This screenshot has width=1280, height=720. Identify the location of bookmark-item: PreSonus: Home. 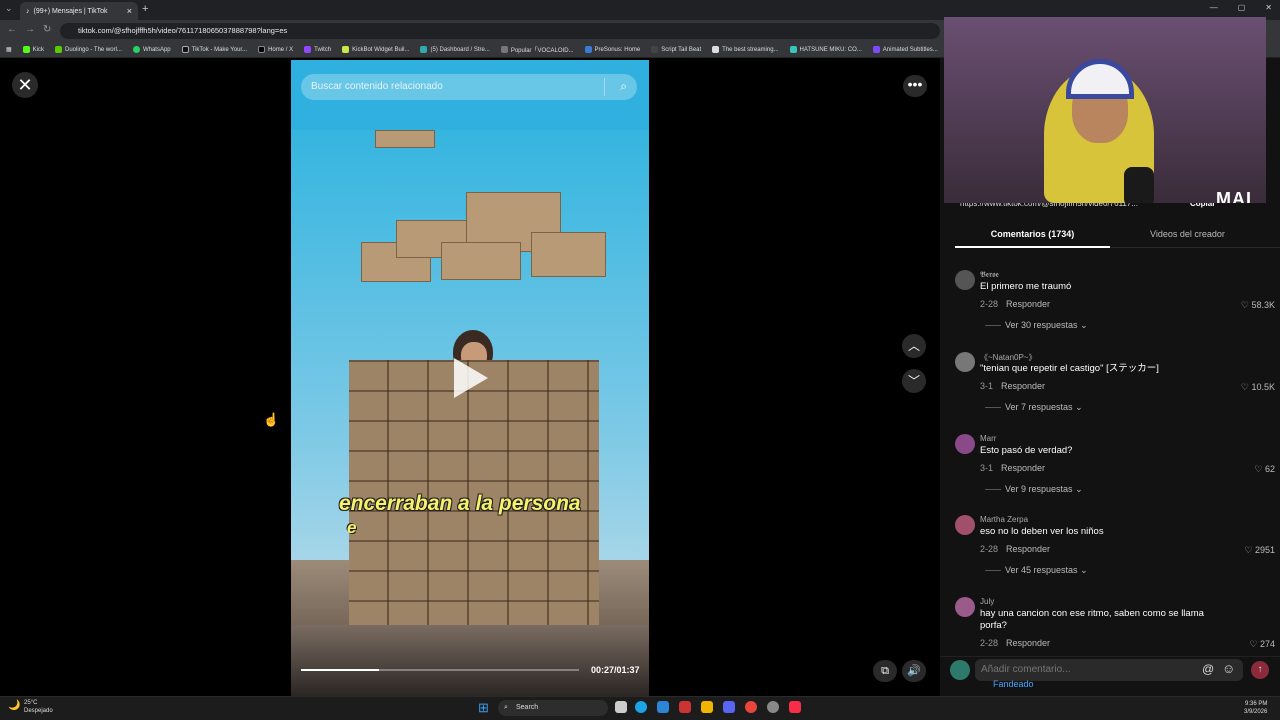
(612, 49).